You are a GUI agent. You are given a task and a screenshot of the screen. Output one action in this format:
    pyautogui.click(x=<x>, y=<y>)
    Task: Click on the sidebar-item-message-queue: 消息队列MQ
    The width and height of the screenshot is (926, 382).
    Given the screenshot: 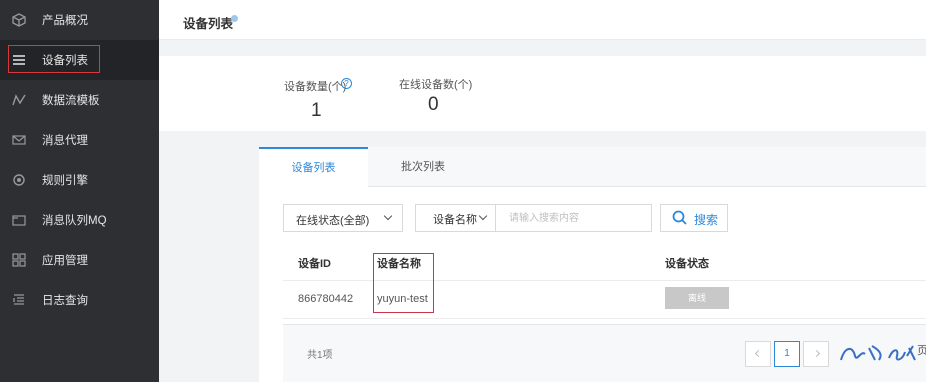 What is the action you would take?
    pyautogui.click(x=79, y=220)
    